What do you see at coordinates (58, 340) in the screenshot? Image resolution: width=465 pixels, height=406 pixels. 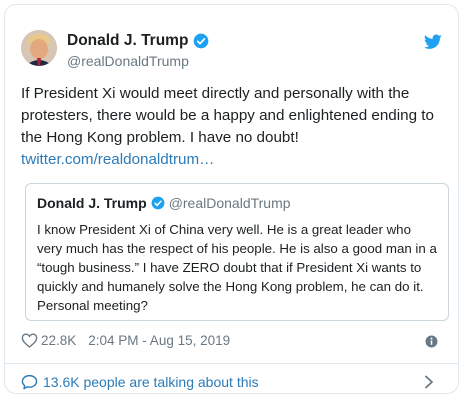 I see `like-count: 22.8K` at bounding box center [58, 340].